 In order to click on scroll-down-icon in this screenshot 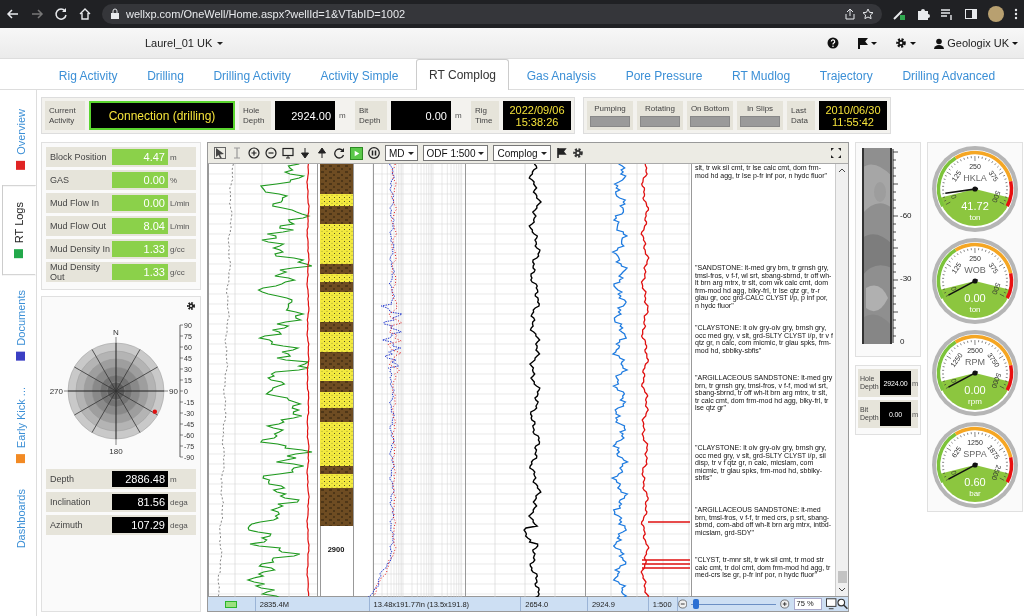, I will do `click(842, 590)`.